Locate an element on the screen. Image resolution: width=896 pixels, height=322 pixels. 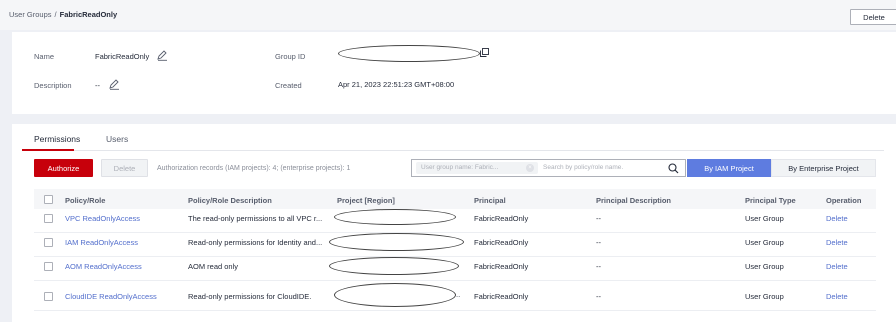
top-bar: User Groups / FabricReadOnly Delete is located at coordinates (448, 15).